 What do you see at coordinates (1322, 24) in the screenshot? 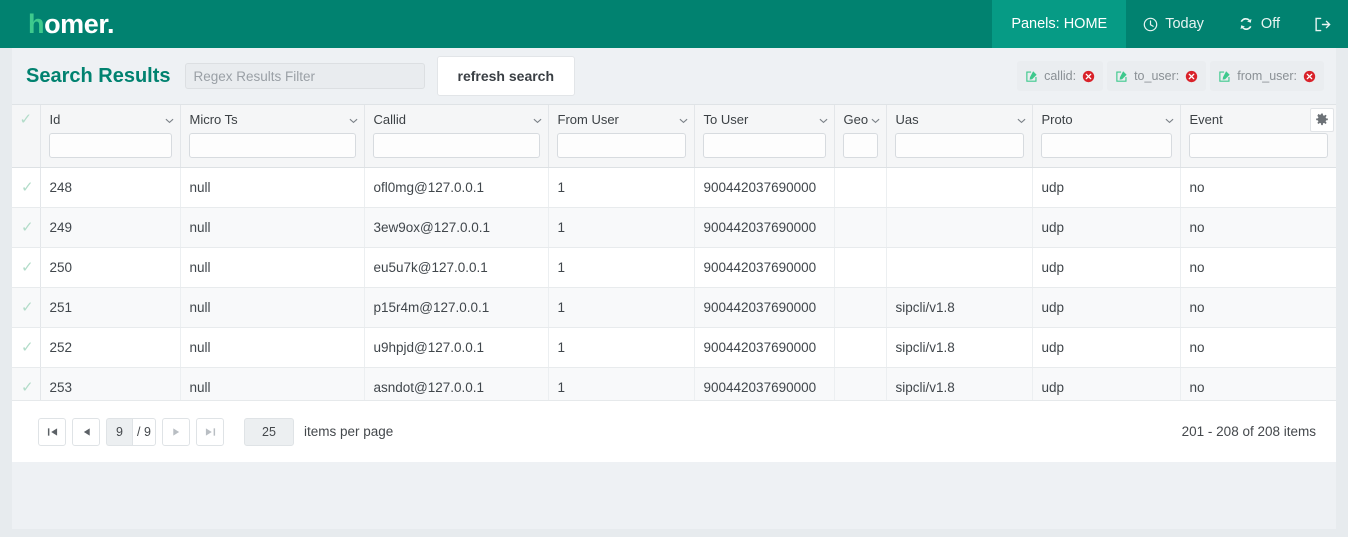
I see `nav-item-logout` at bounding box center [1322, 24].